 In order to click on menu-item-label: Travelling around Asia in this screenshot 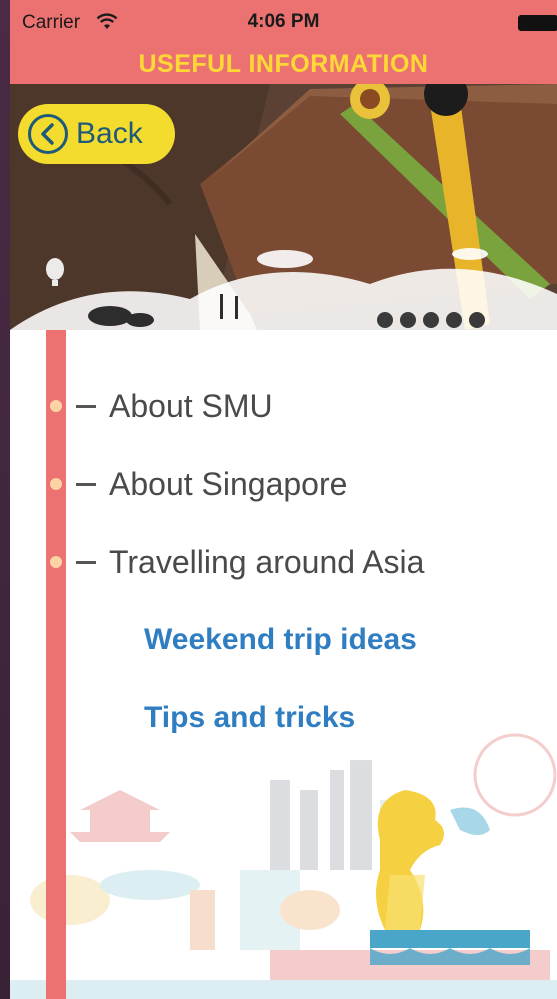, I will do `click(267, 562)`.